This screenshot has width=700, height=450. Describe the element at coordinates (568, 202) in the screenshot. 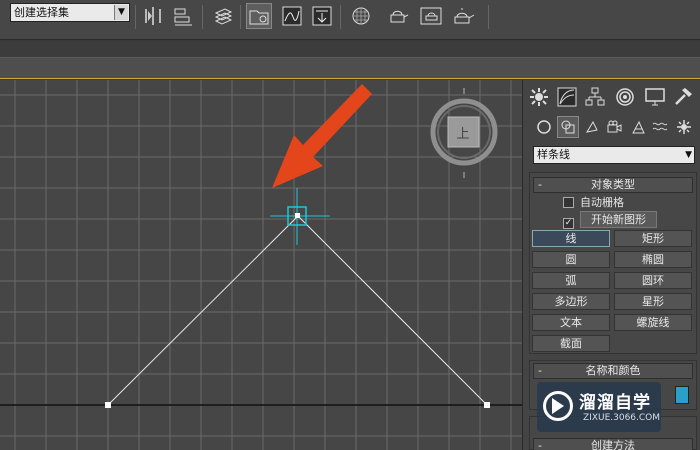

I see `auto-grid-checkbox` at that location.